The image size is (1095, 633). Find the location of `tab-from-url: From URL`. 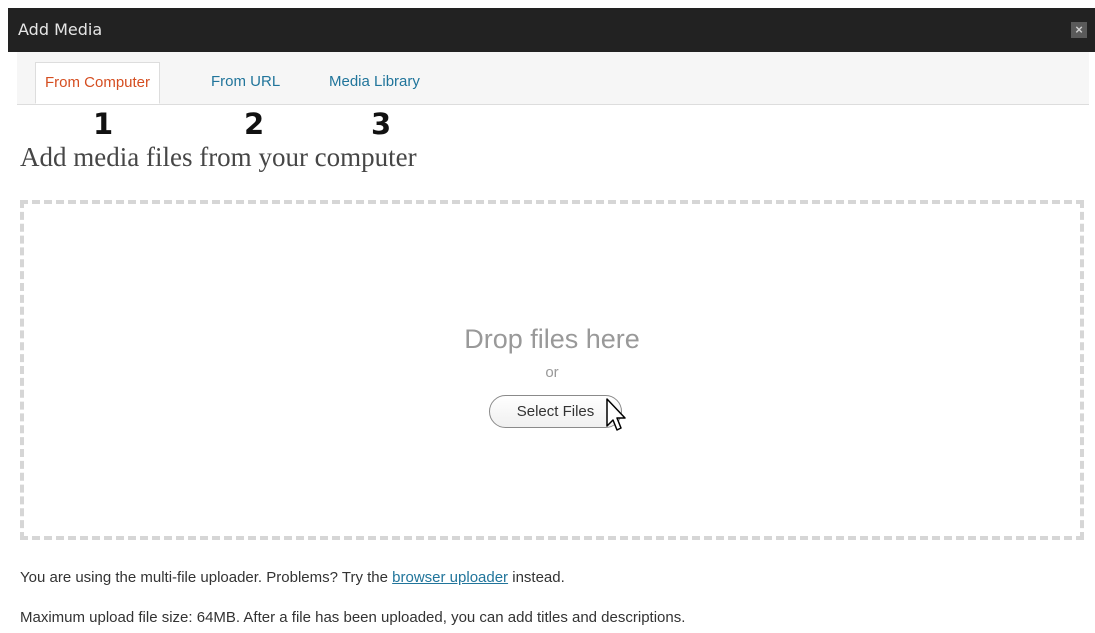

tab-from-url: From URL is located at coordinates (245, 83).